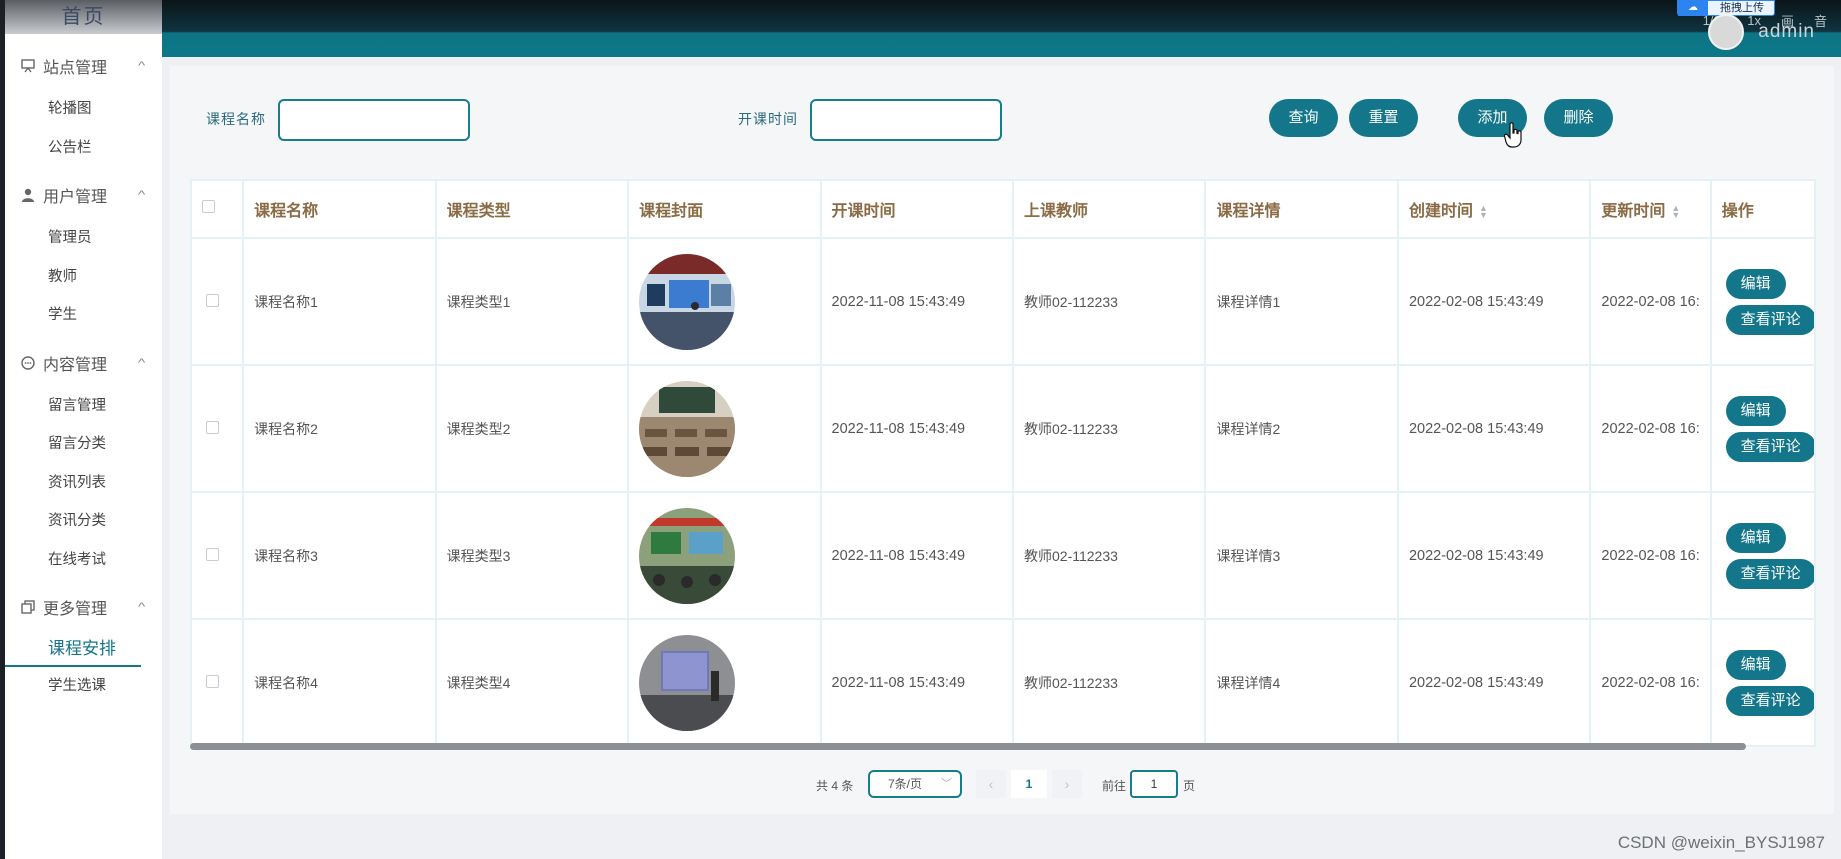 Image resolution: width=1841 pixels, height=859 pixels. Describe the element at coordinates (835, 786) in the screenshot. I see `total-count: 共 4 条` at that location.